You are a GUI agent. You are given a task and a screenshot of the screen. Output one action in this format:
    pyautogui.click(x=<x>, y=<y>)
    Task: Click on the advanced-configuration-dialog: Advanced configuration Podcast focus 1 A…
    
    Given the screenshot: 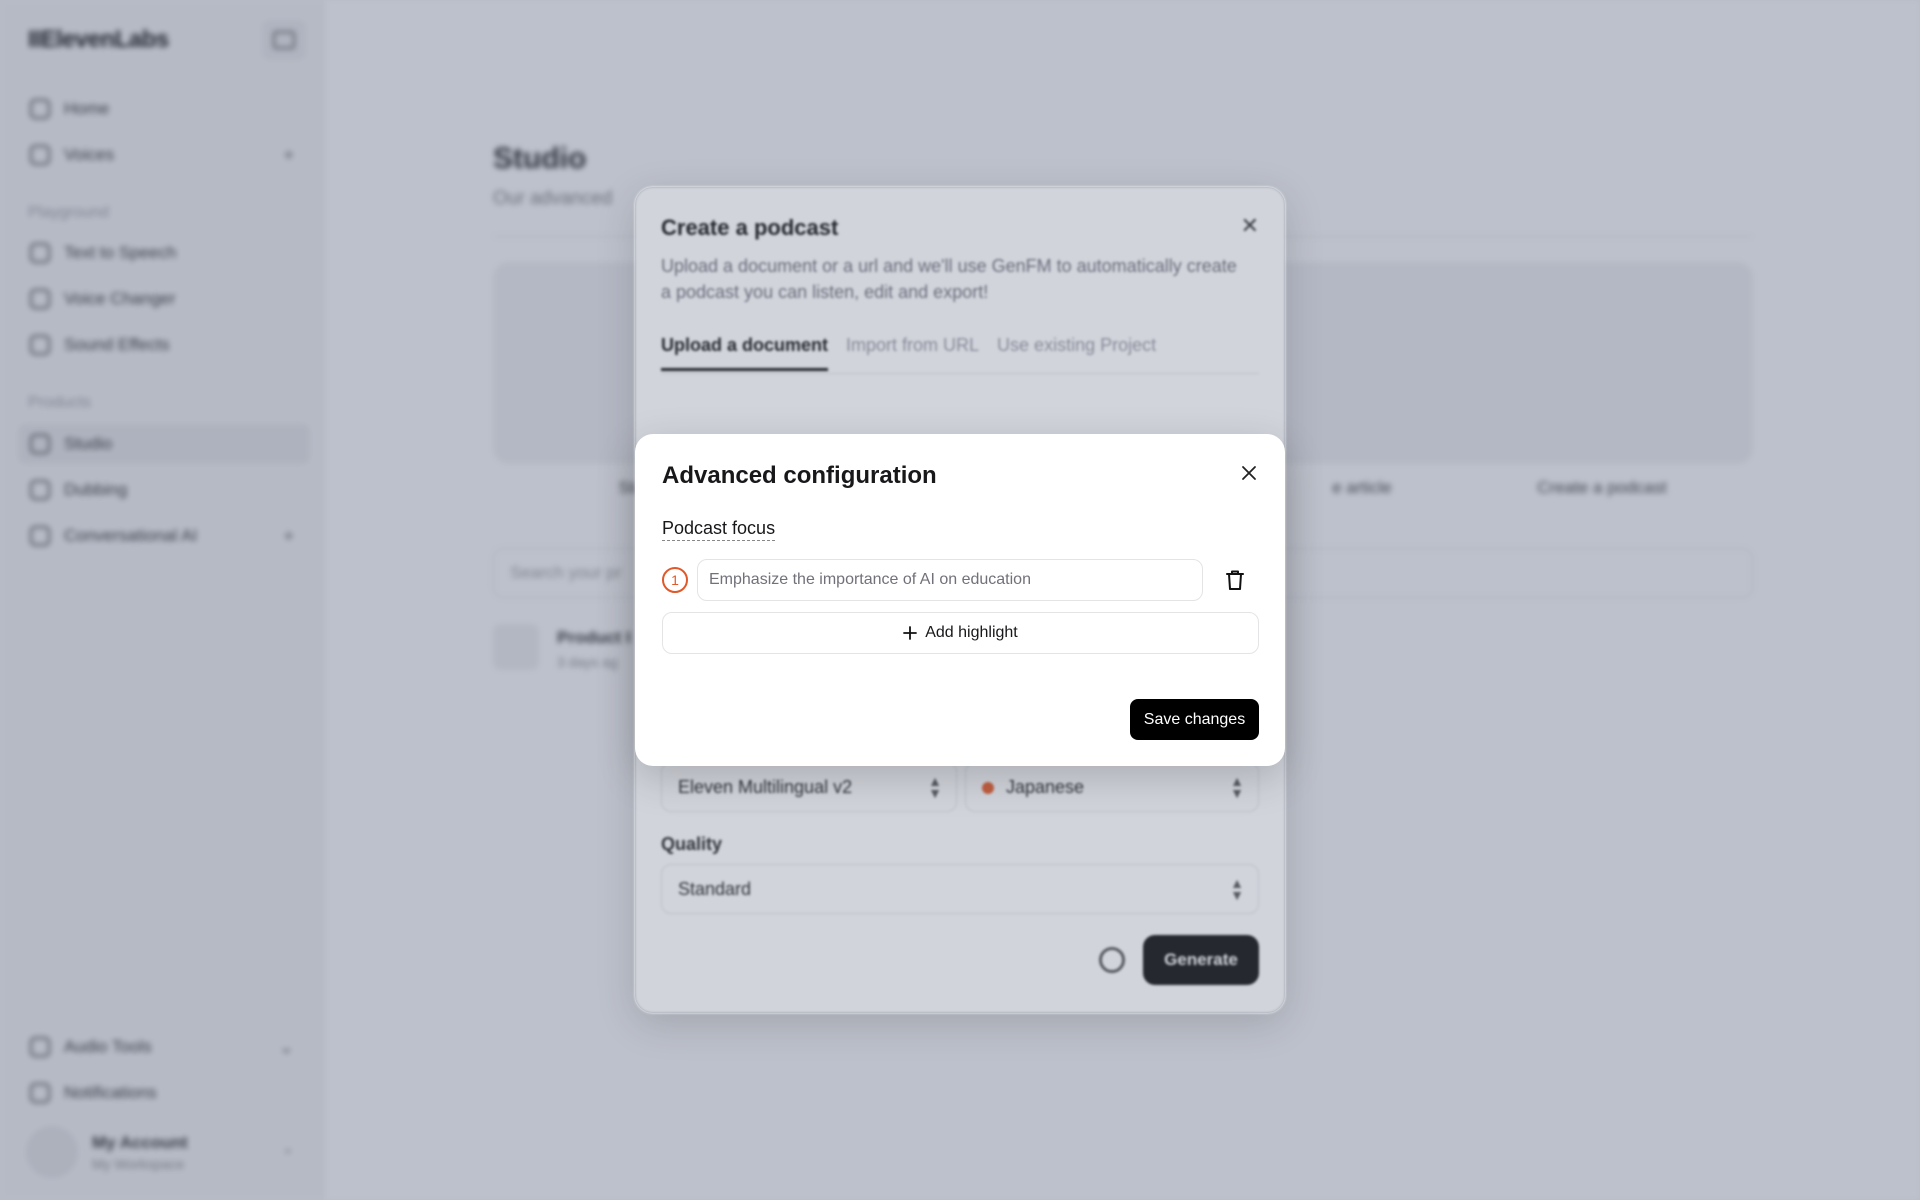 What is the action you would take?
    pyautogui.click(x=960, y=600)
    